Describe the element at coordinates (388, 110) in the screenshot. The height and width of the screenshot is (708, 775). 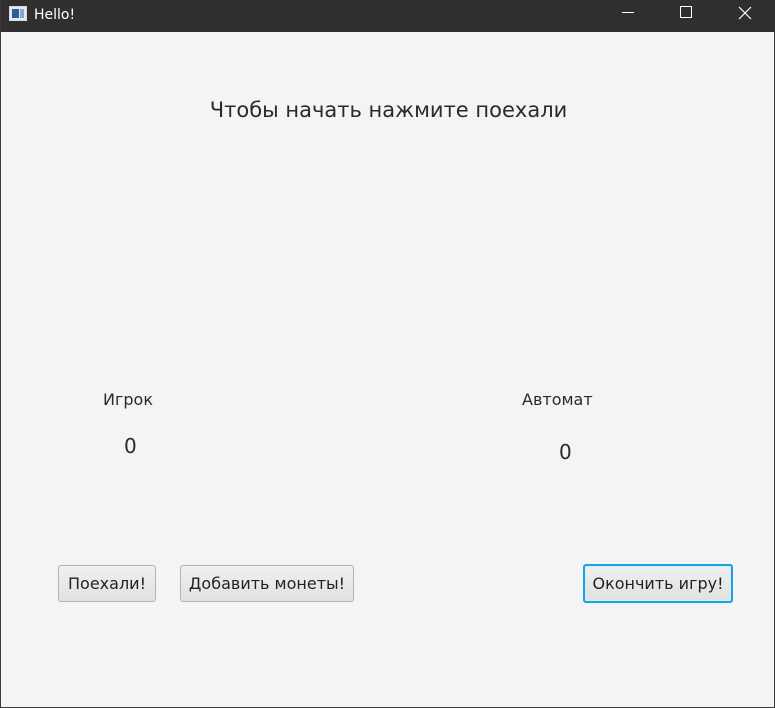
I see `instruction-text: Чтобы начать нажмите поехали` at that location.